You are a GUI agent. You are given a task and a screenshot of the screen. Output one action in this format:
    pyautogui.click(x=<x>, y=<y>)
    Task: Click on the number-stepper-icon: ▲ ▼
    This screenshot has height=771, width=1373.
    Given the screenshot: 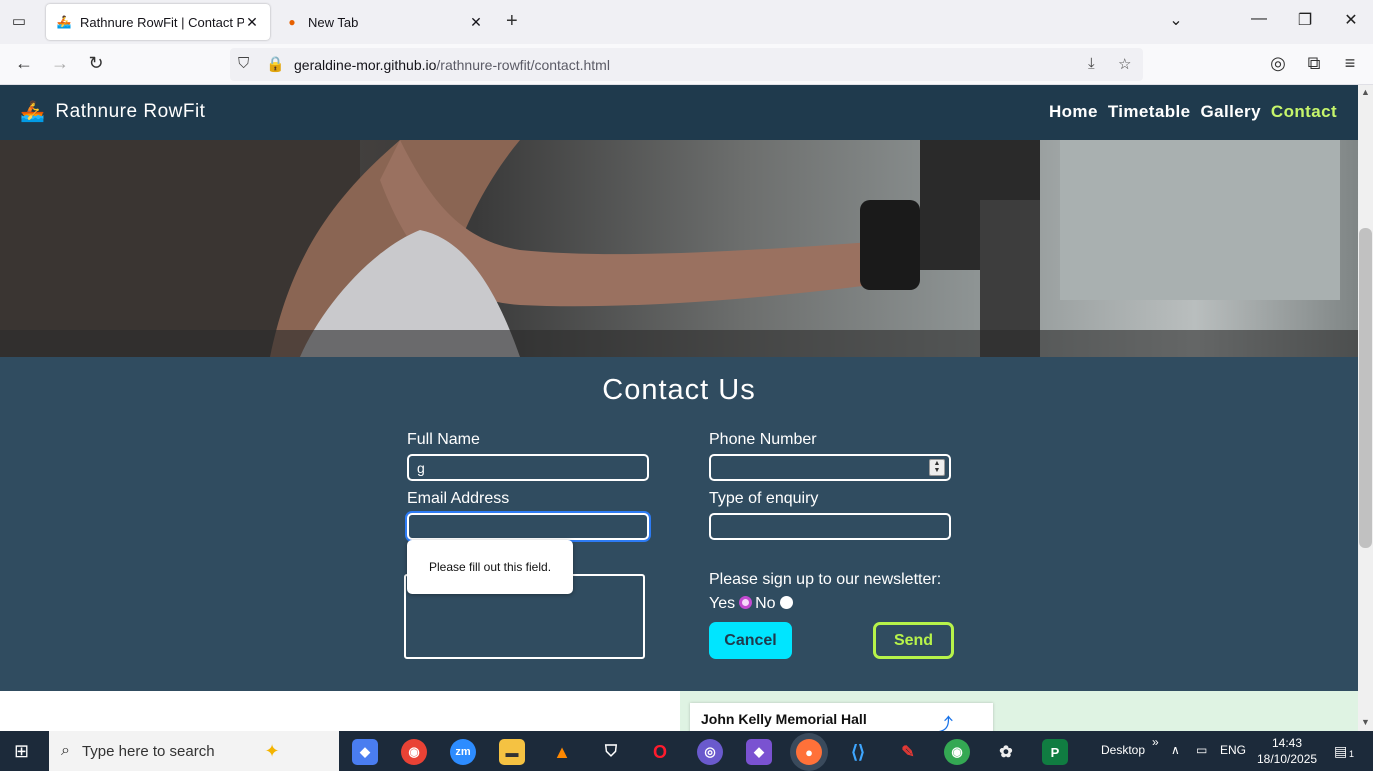 What is the action you would take?
    pyautogui.click(x=937, y=467)
    